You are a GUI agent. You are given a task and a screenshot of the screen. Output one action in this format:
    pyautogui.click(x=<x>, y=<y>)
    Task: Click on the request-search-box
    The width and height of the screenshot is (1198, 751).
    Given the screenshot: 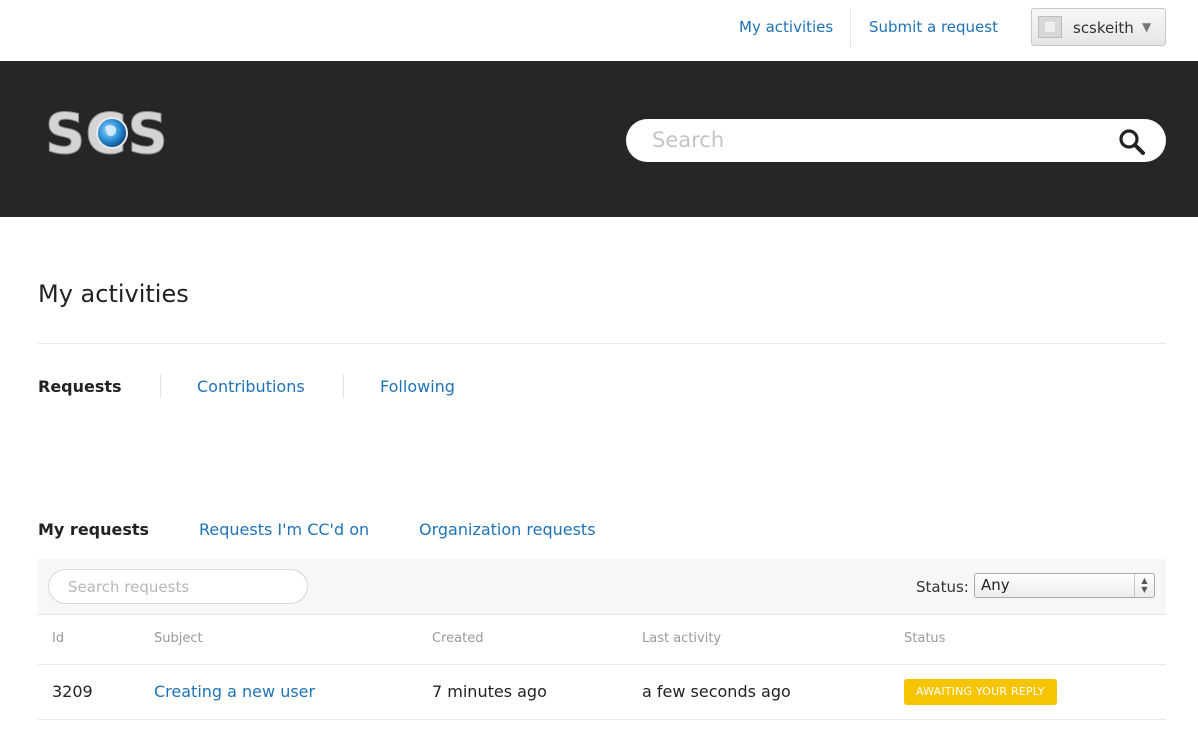 What is the action you would take?
    pyautogui.click(x=178, y=586)
    